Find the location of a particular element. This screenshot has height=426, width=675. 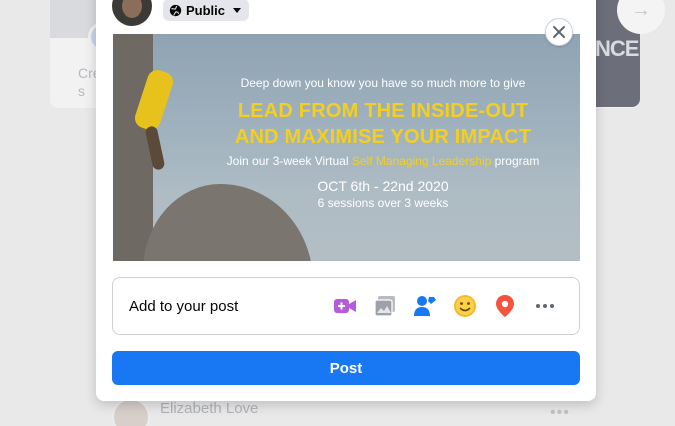

check-in-button is located at coordinates (505, 306).